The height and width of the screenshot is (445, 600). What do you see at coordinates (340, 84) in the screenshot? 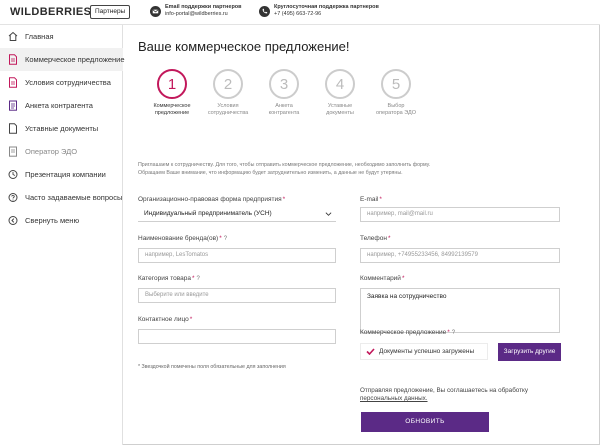
I see `step-number: 4` at bounding box center [340, 84].